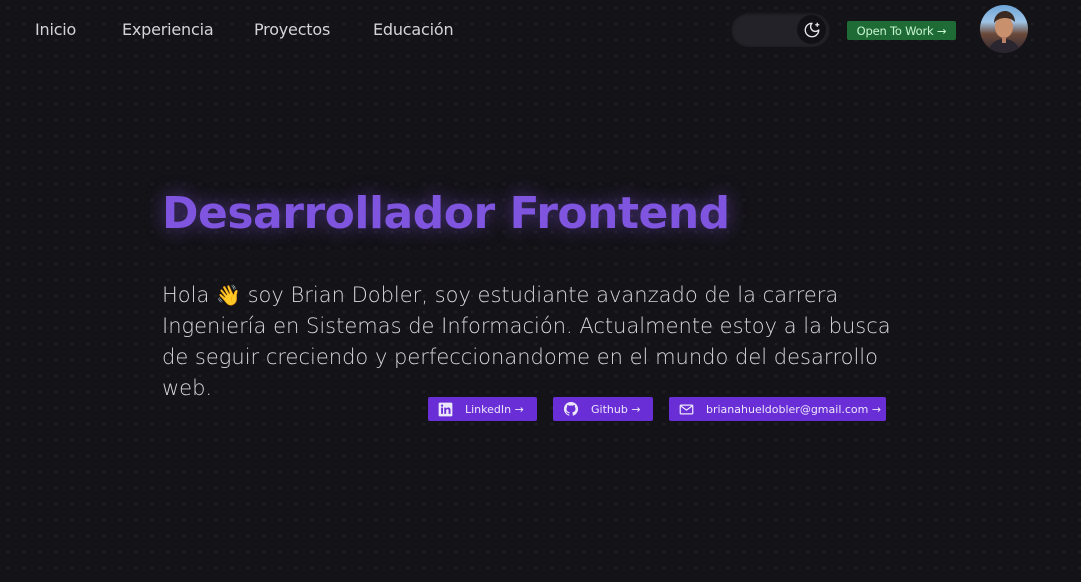  I want to click on email-button: brianahueldobler@gmail.com →, so click(777, 409).